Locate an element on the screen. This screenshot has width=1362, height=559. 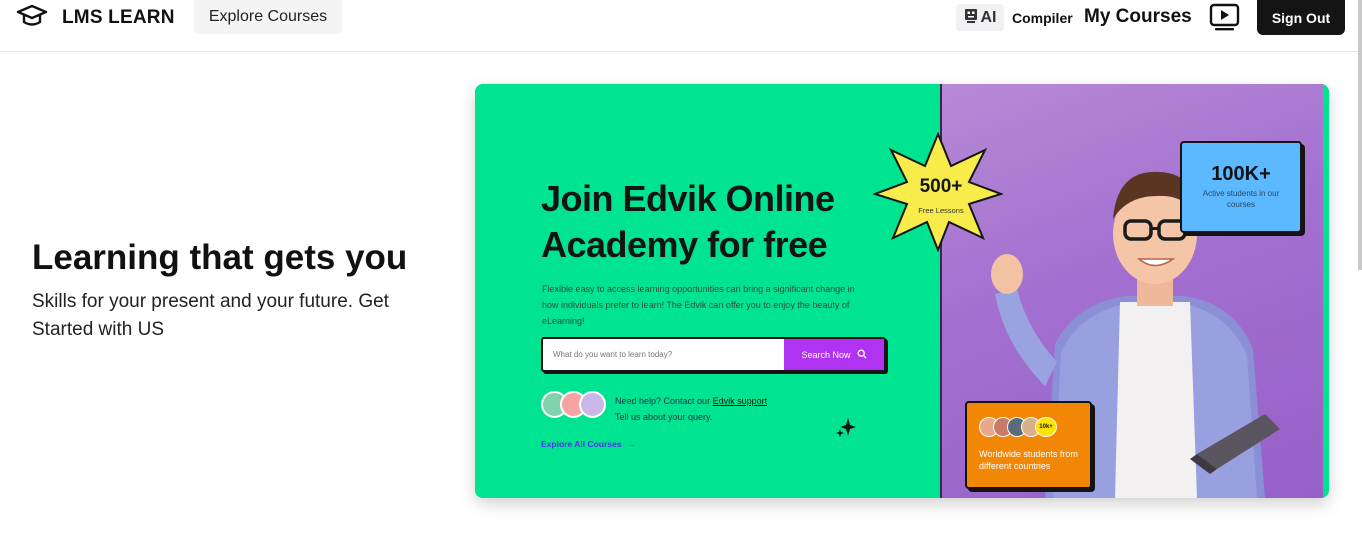
help-prefix: Need help? Contact our is located at coordinates (663, 401).